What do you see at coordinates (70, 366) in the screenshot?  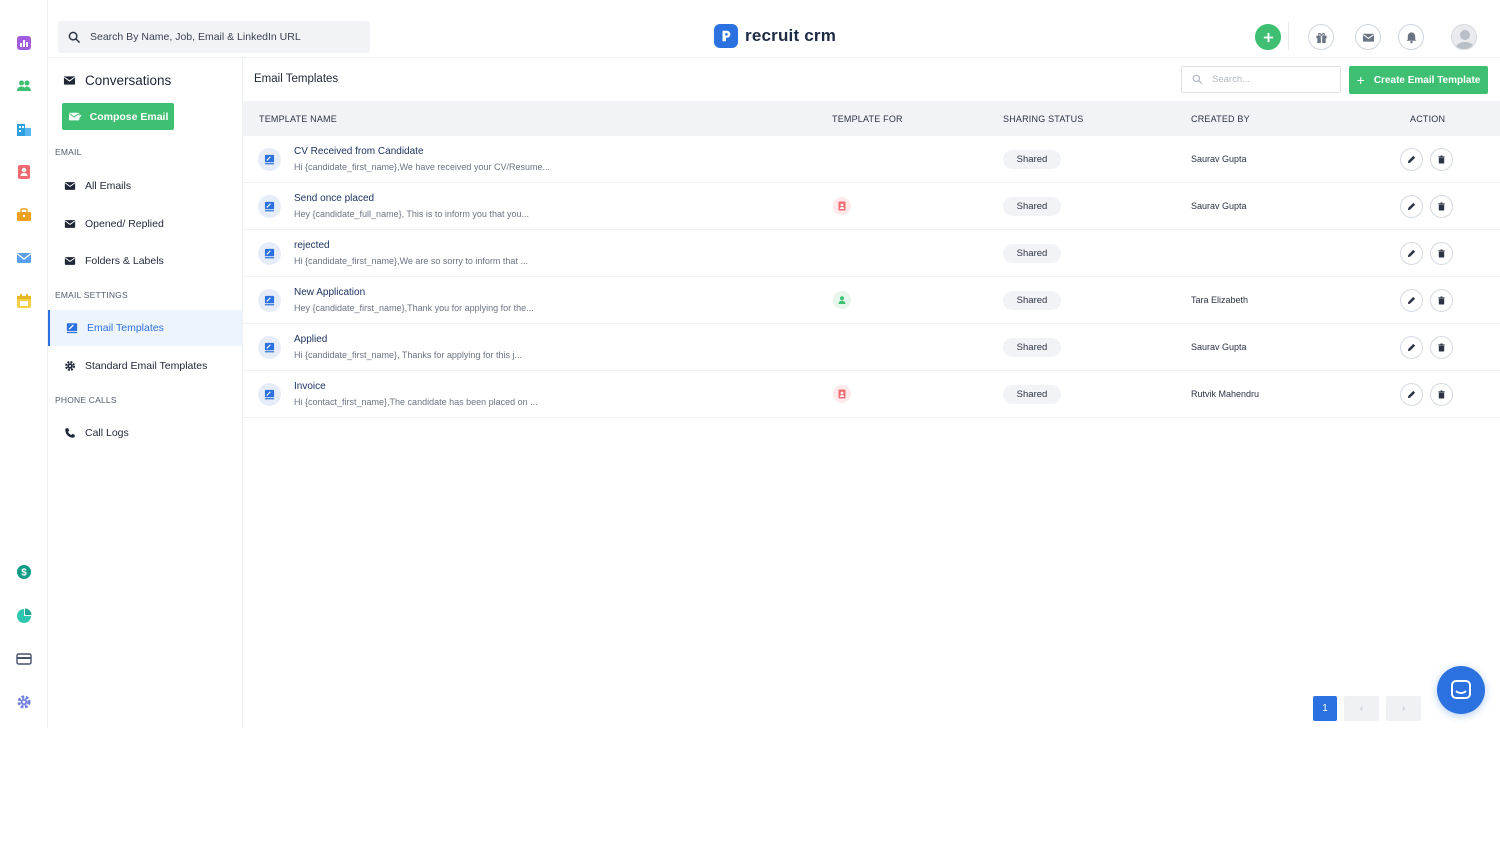 I see `gear-icon` at bounding box center [70, 366].